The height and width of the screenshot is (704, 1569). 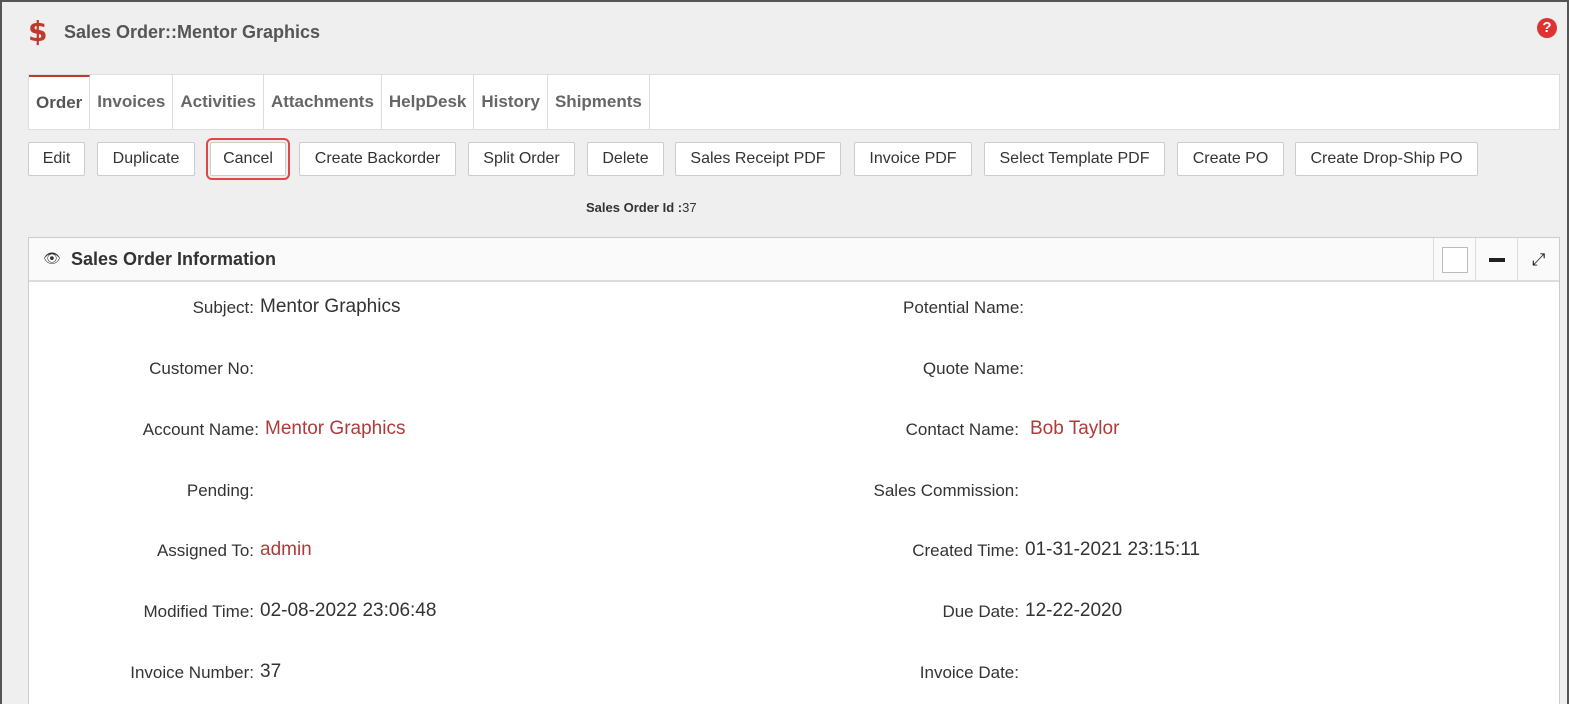 I want to click on tab-shipments: Shipments, so click(x=599, y=102).